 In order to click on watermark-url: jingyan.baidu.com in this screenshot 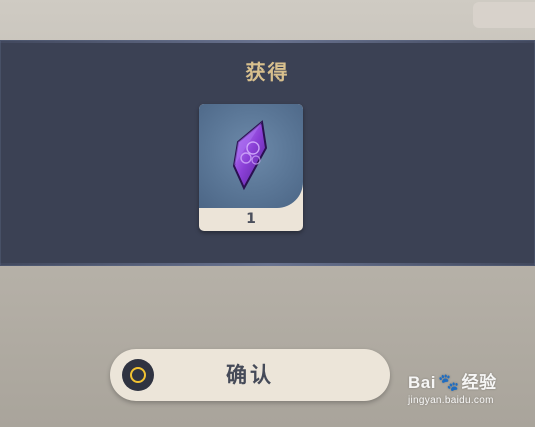, I will do `click(451, 400)`.